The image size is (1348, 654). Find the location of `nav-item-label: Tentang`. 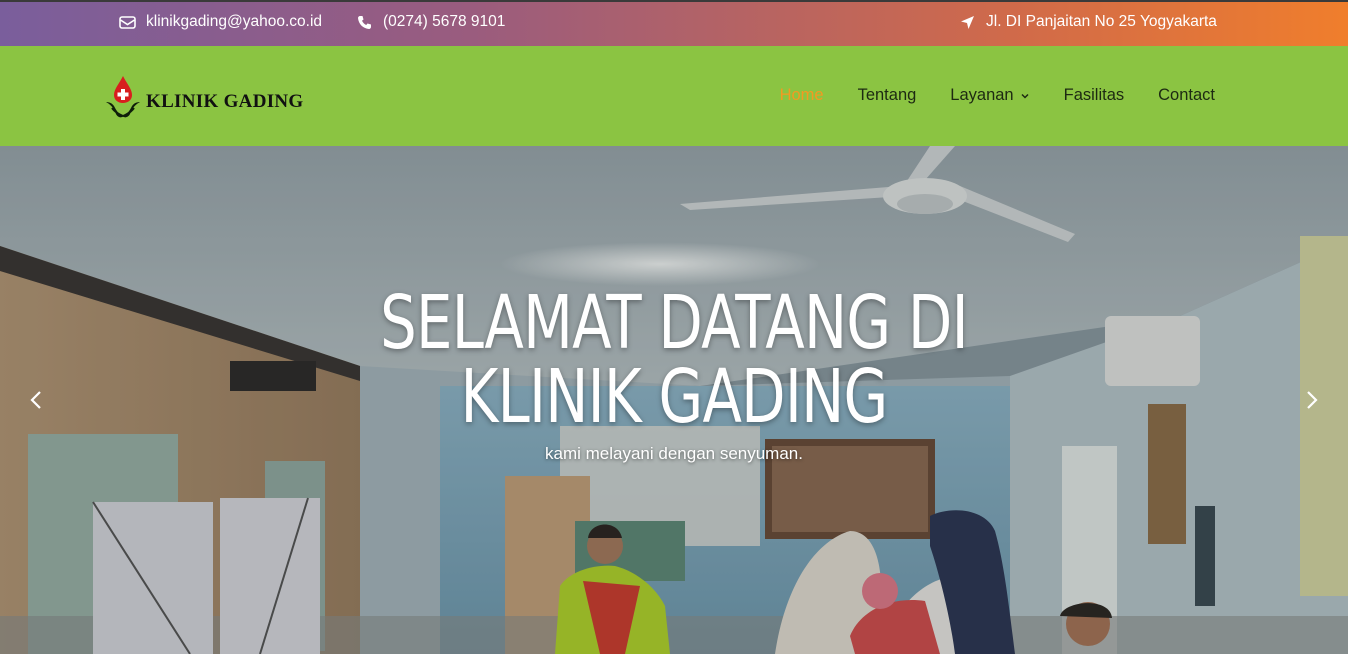

nav-item-label: Tentang is located at coordinates (887, 95).